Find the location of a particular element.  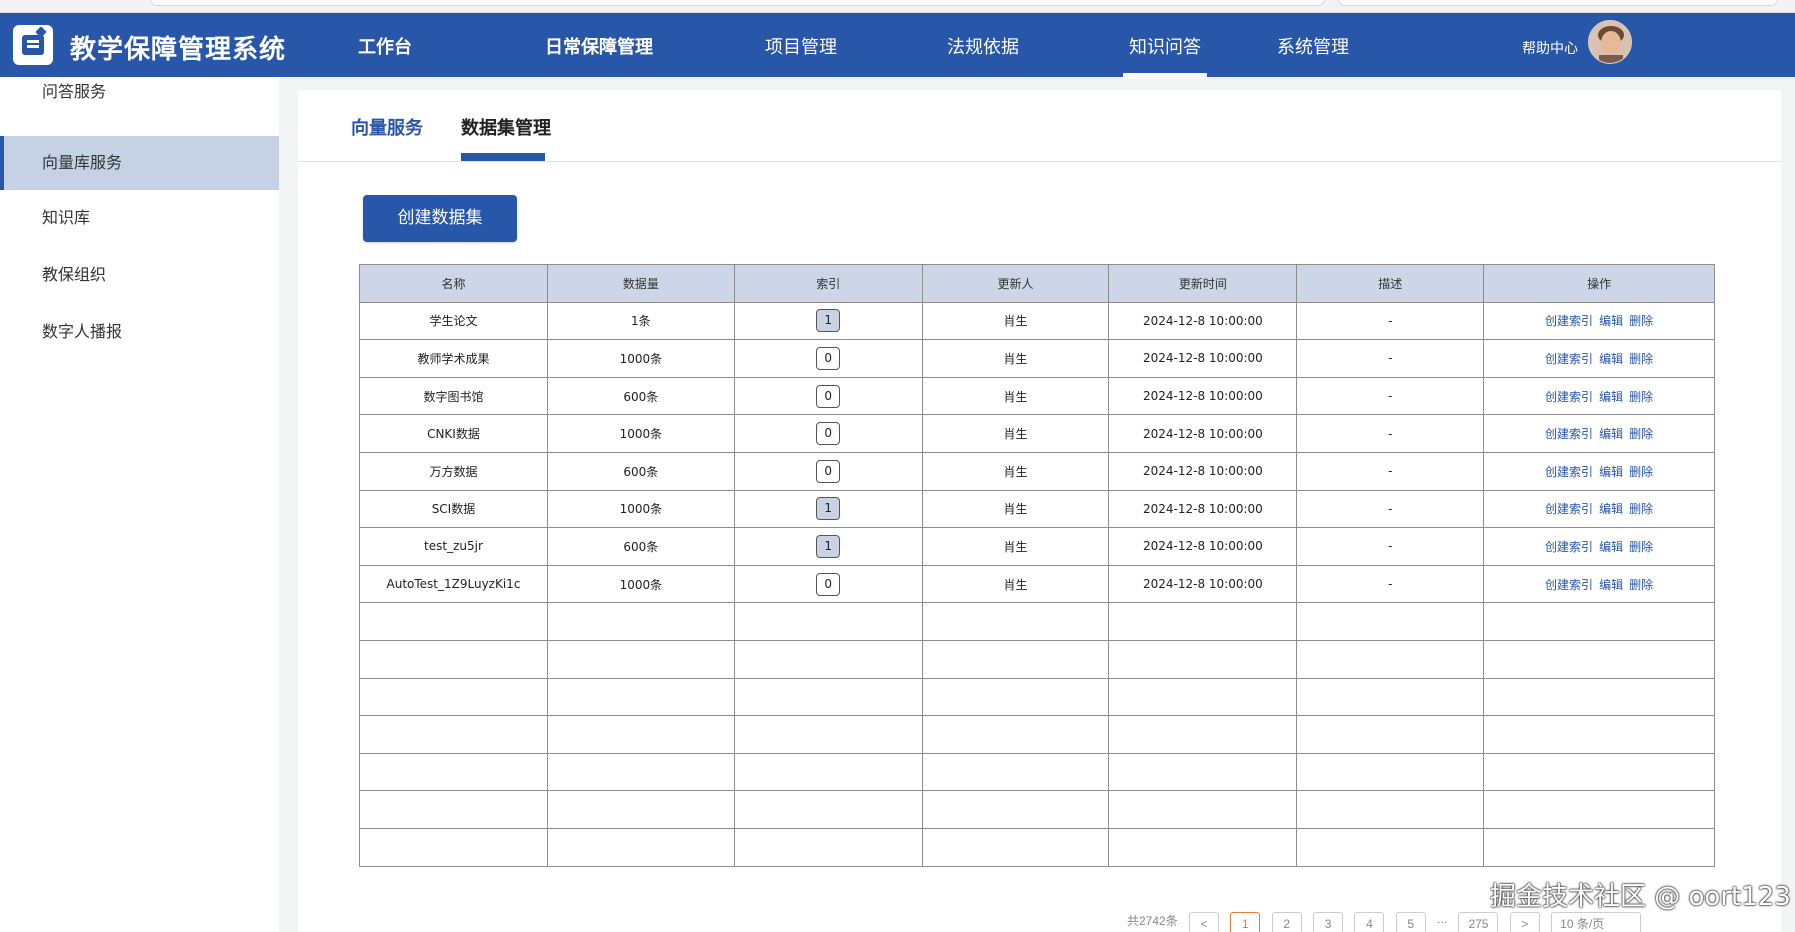

browser-search-bar is located at coordinates (1558, 3).